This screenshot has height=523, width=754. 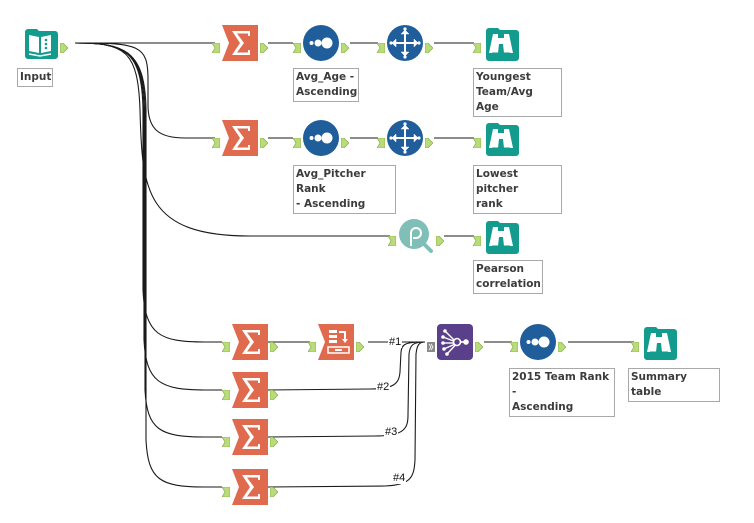 I want to click on tool-pearson-correlation-pearson, so click(x=416, y=236).